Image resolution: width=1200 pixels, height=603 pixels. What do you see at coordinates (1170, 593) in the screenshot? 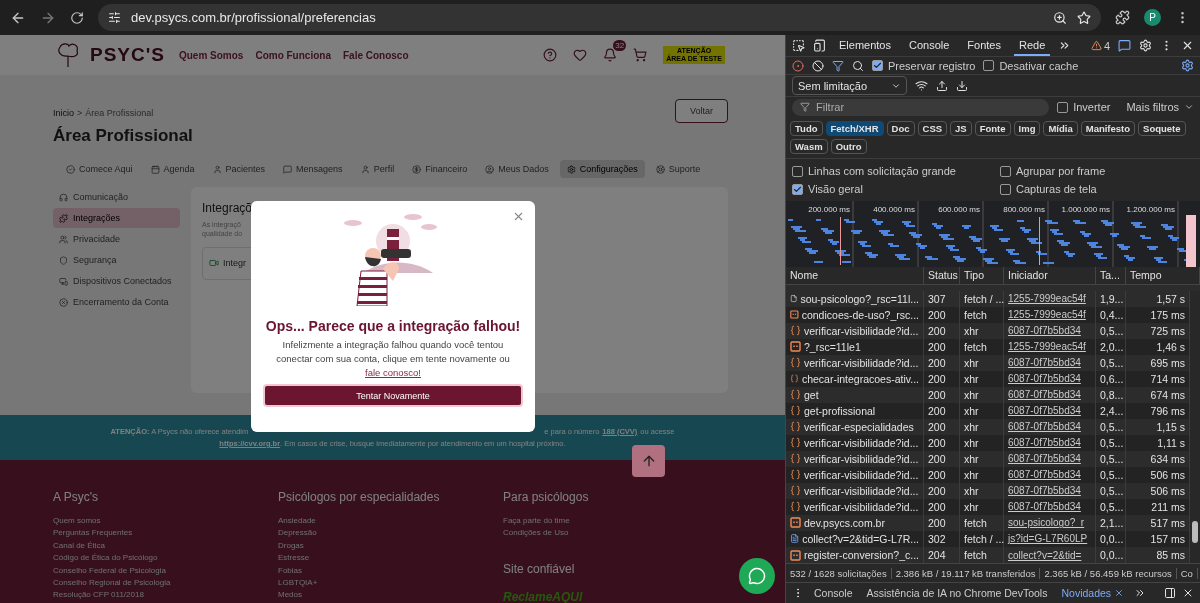
I see `dock-side-icon` at bounding box center [1170, 593].